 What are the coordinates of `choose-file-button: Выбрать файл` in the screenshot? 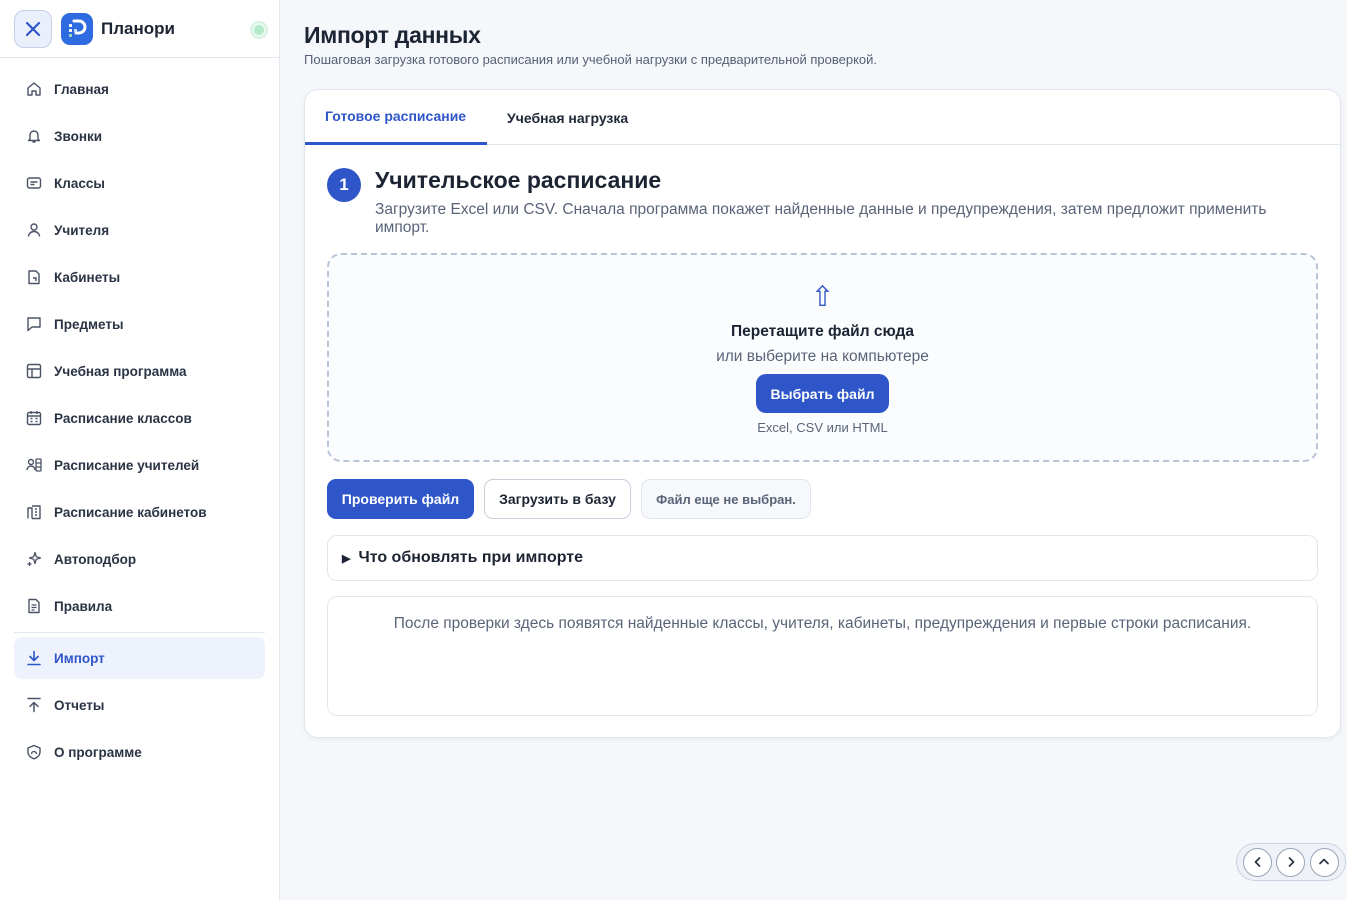 It's located at (822, 393).